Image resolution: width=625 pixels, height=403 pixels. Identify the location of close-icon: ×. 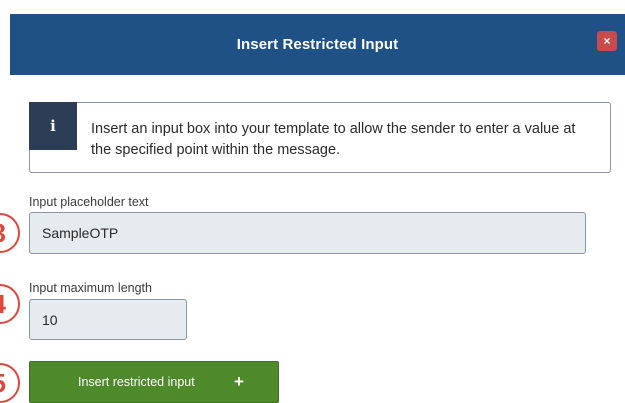
(607, 41).